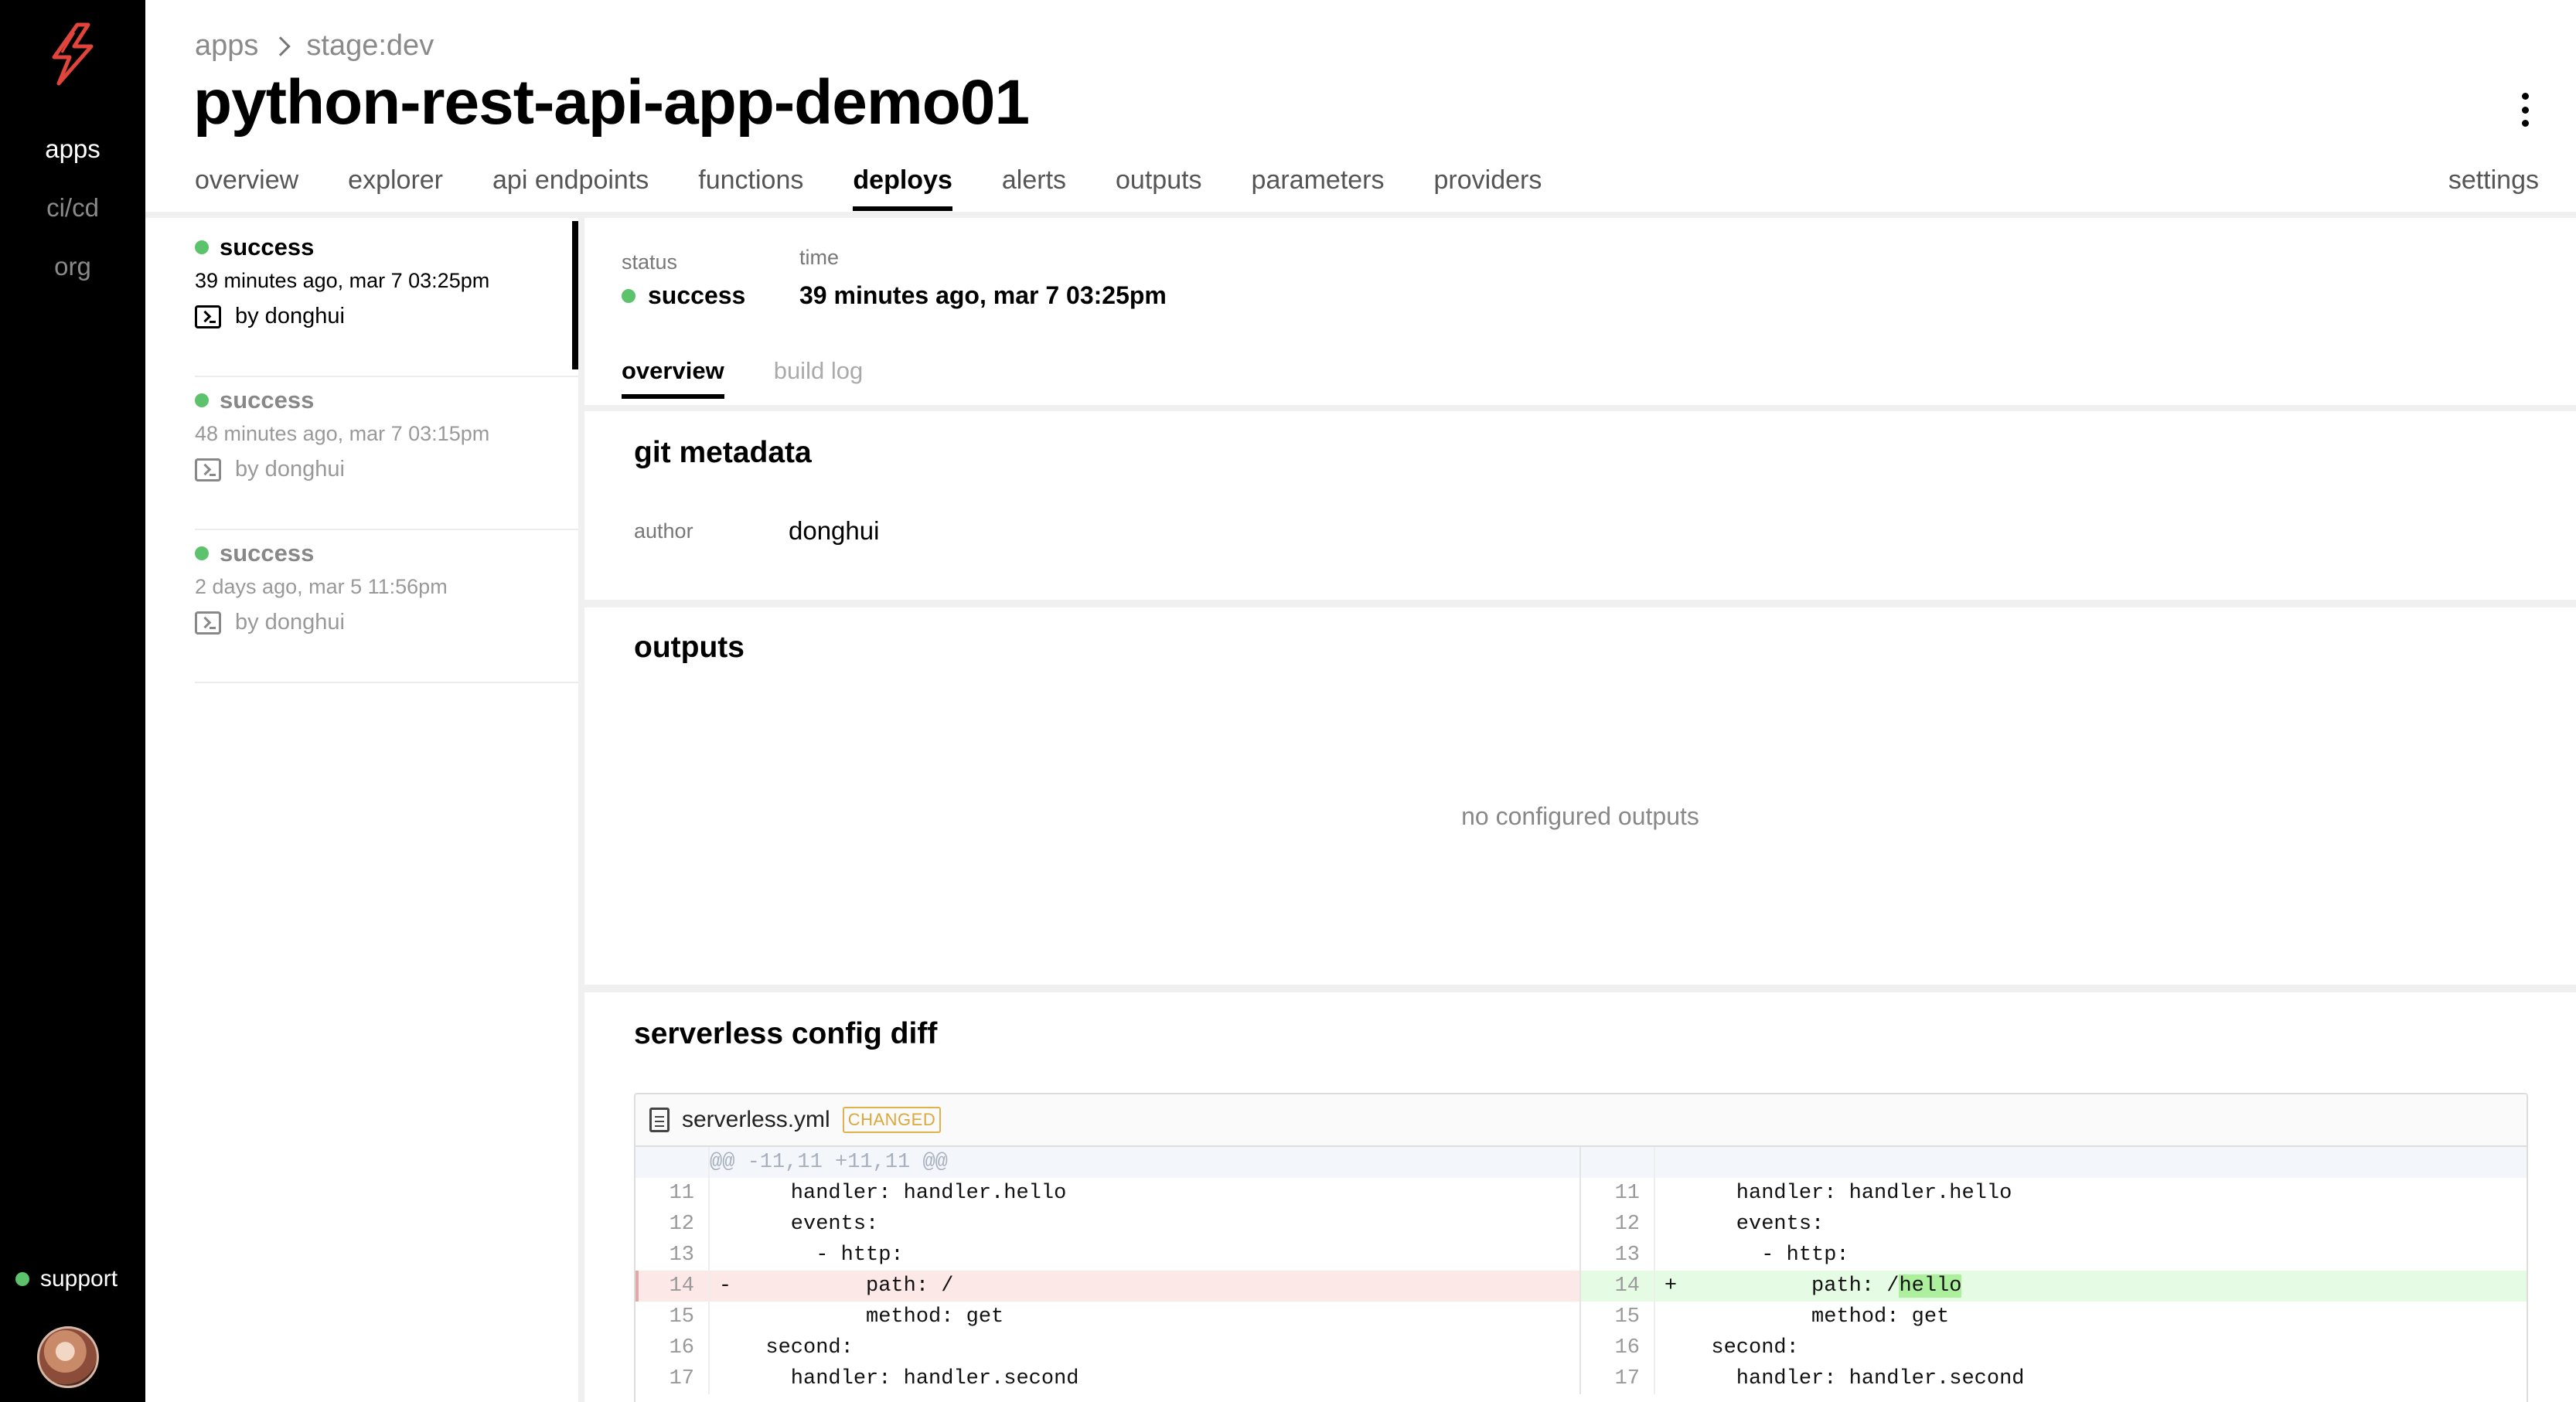 The width and height of the screenshot is (2576, 1402). I want to click on file-icon, so click(659, 1120).